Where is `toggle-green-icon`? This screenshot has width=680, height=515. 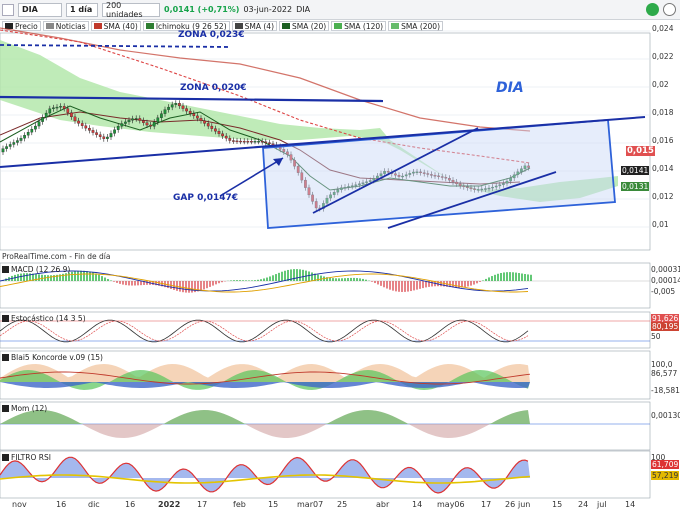
toggle-green-icon is located at coordinates (652, 9).